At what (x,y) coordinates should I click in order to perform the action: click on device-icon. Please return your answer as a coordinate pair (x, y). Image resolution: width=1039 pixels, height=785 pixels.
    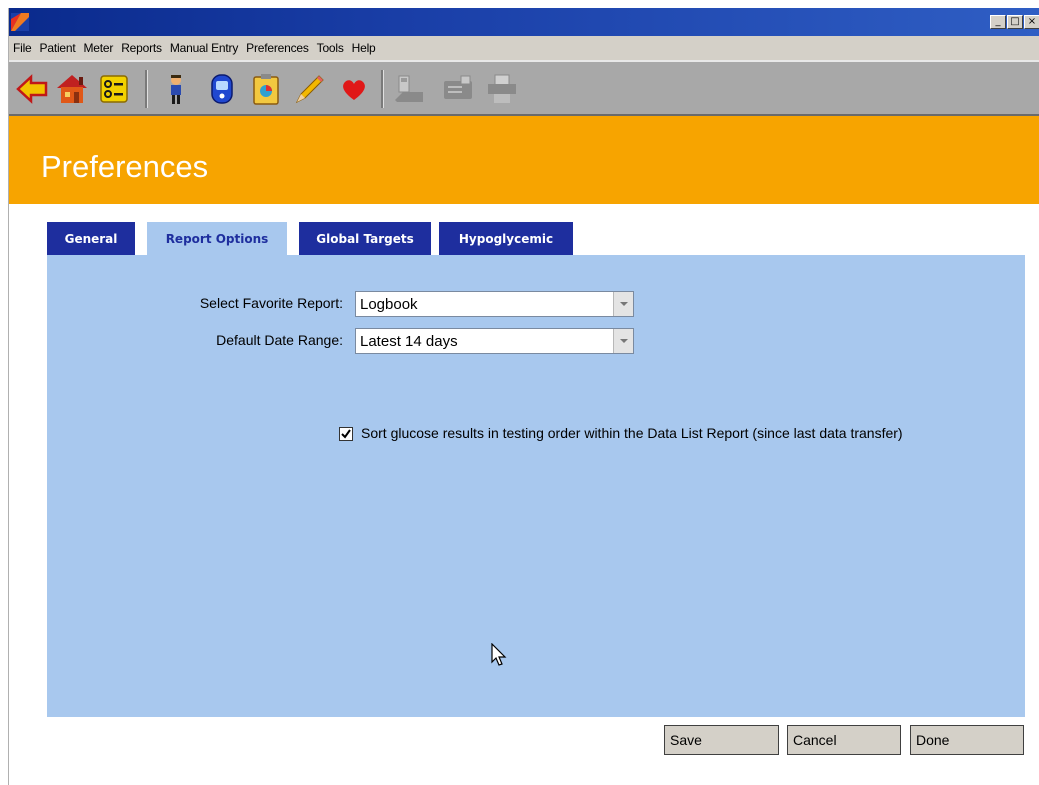
    Looking at the image, I should click on (410, 89).